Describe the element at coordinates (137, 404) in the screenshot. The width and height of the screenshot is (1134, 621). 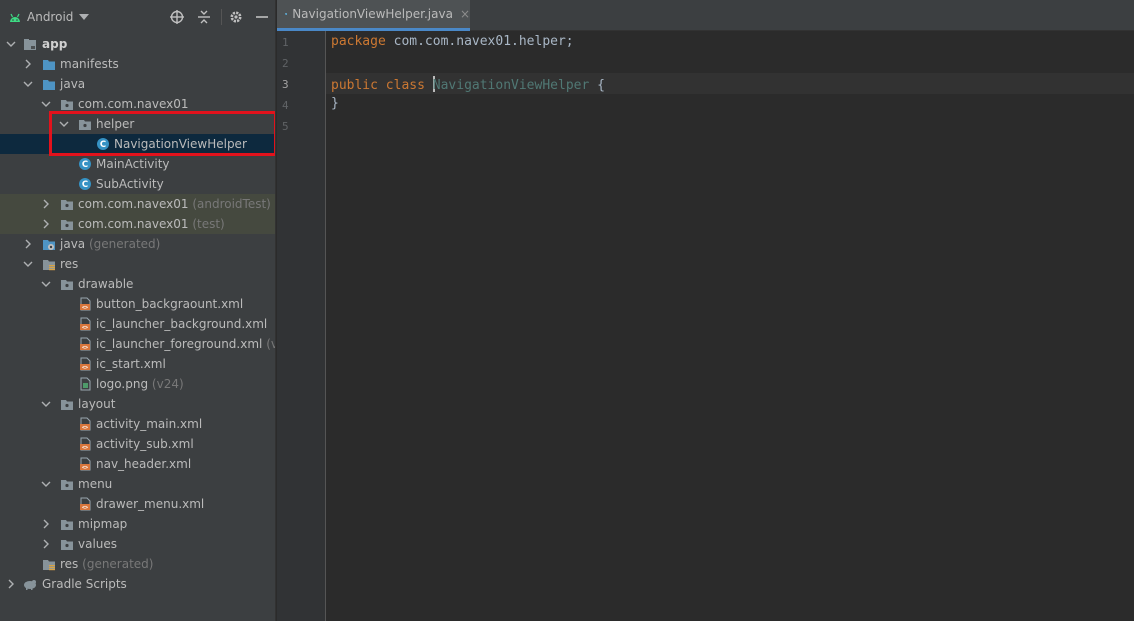
I see `tree-item: layout` at that location.